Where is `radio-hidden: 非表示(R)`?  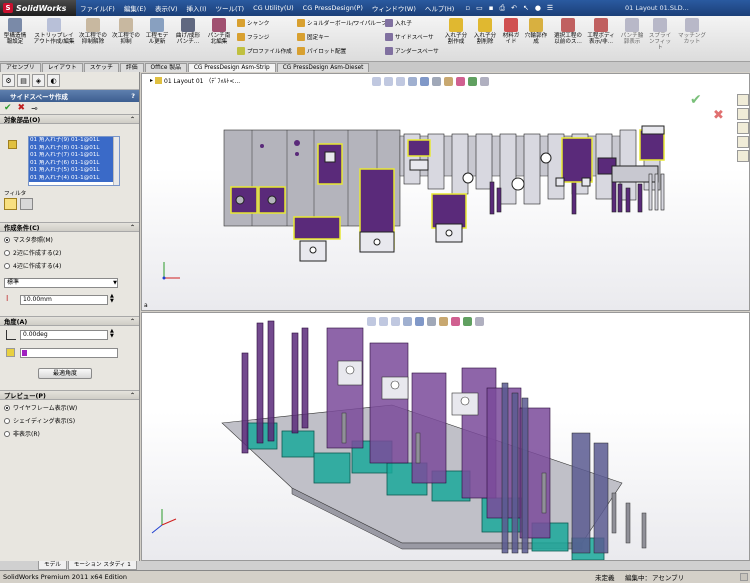
radio-hidden: 非表示(R) is located at coordinates (69, 433).